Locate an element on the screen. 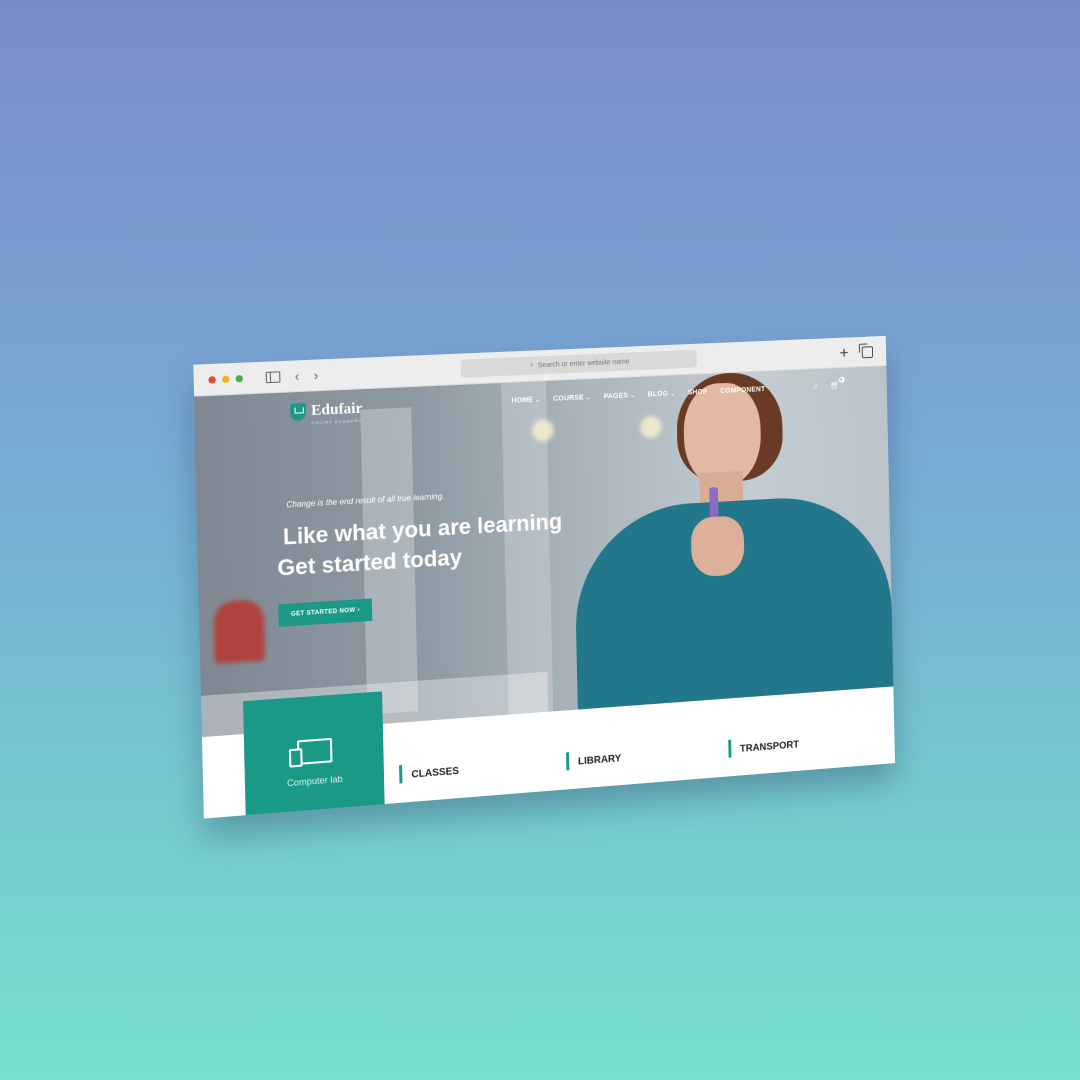  feature-card-computer-lab: Computer lab is located at coordinates (314, 754).